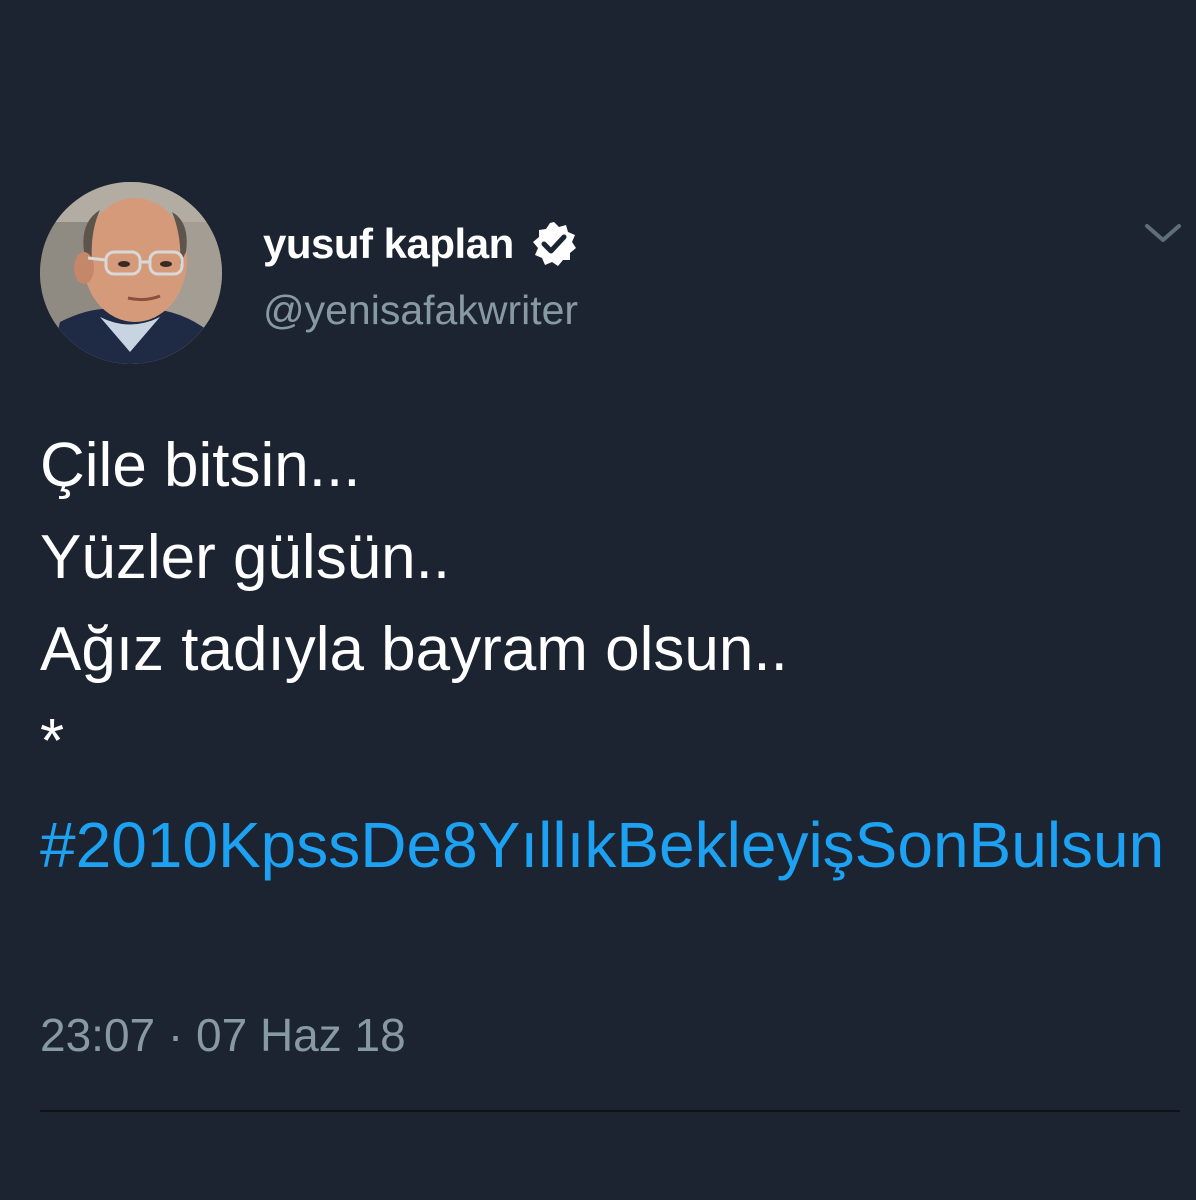 This screenshot has height=1200, width=1196. What do you see at coordinates (52, 741) in the screenshot?
I see `tweet-line: *` at bounding box center [52, 741].